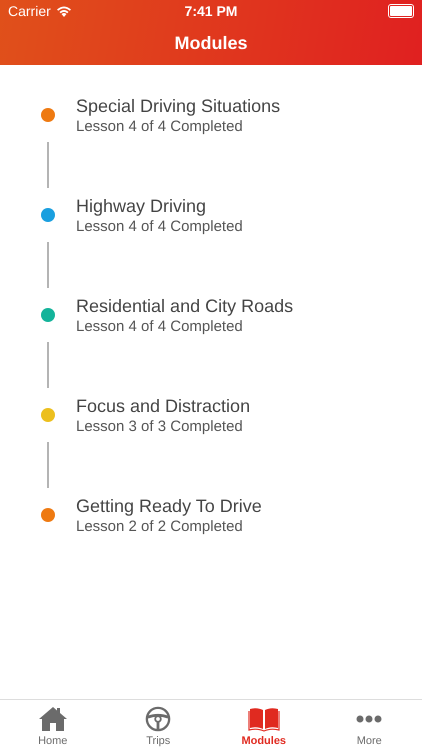  What do you see at coordinates (158, 719) in the screenshot?
I see `steering-wheel-icon` at bounding box center [158, 719].